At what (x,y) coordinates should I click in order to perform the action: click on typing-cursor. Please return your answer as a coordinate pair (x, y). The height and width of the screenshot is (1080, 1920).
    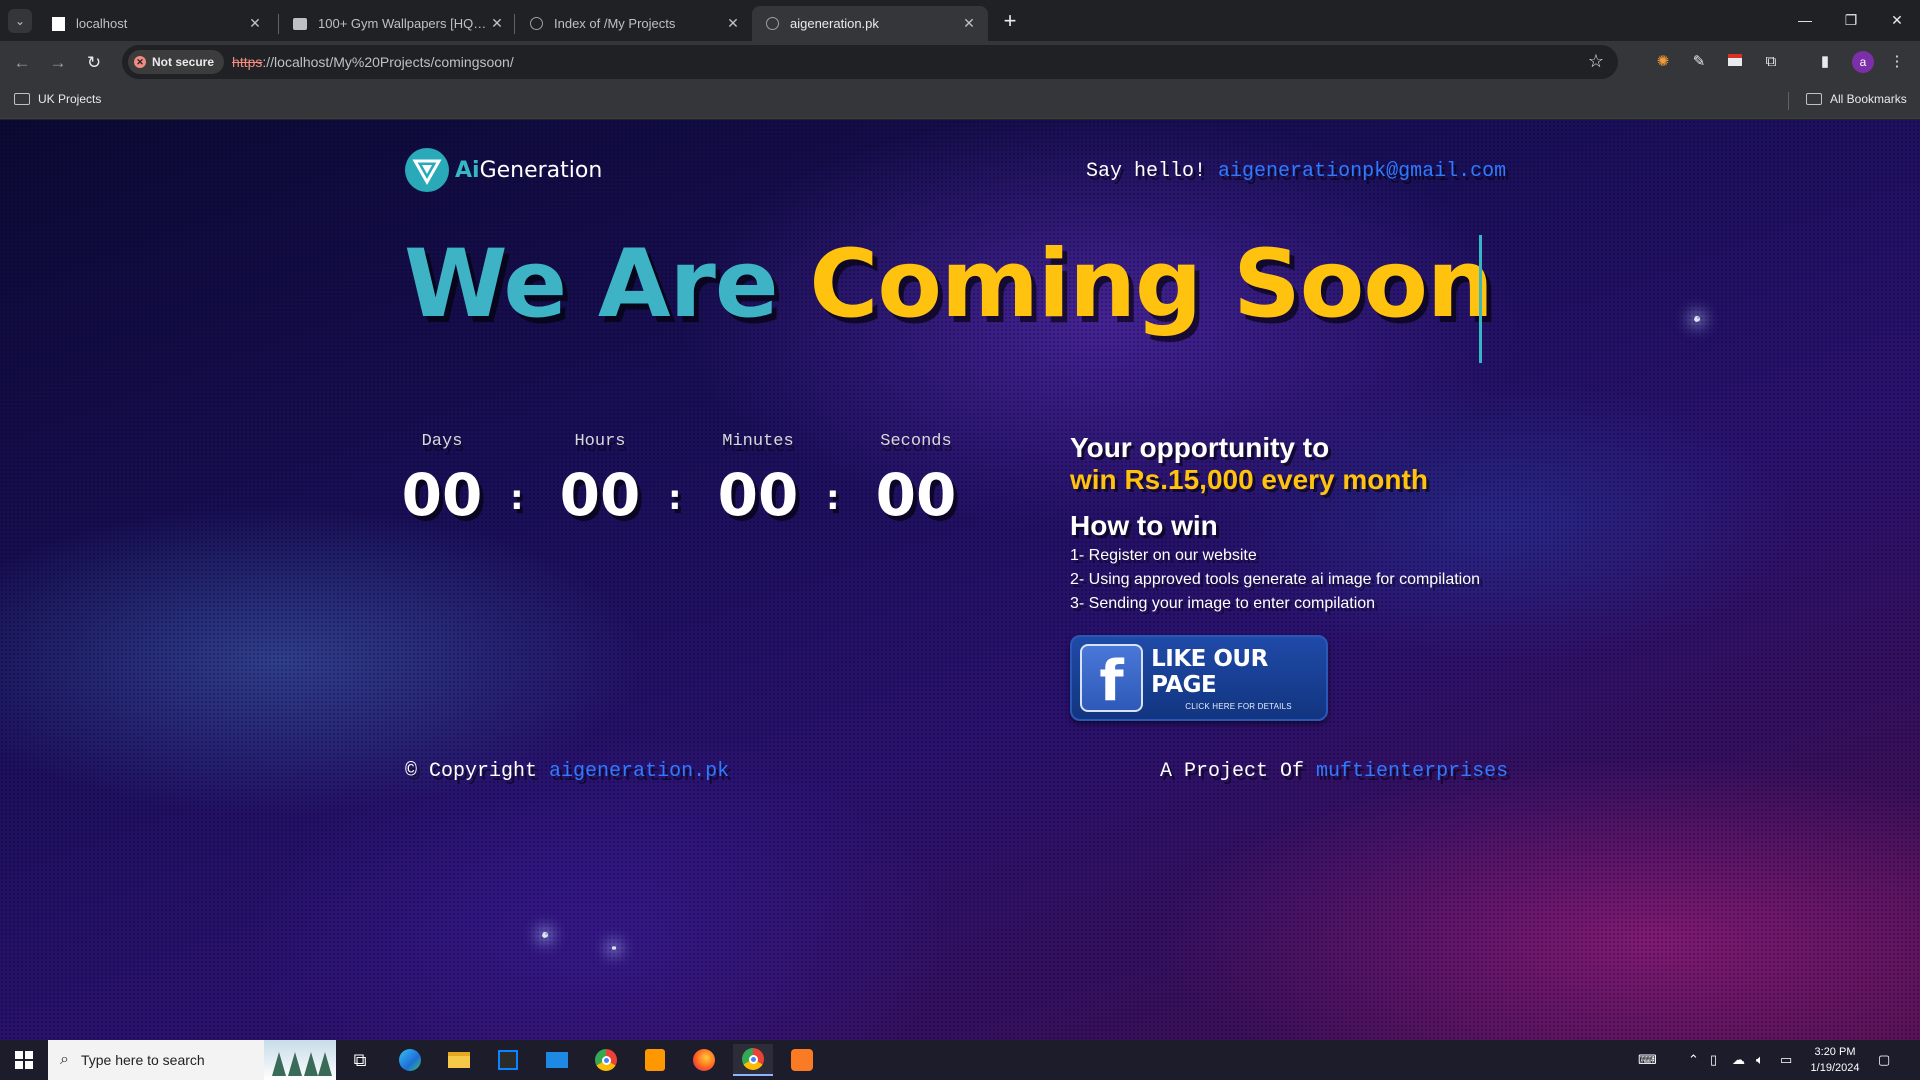
    Looking at the image, I should click on (1480, 299).